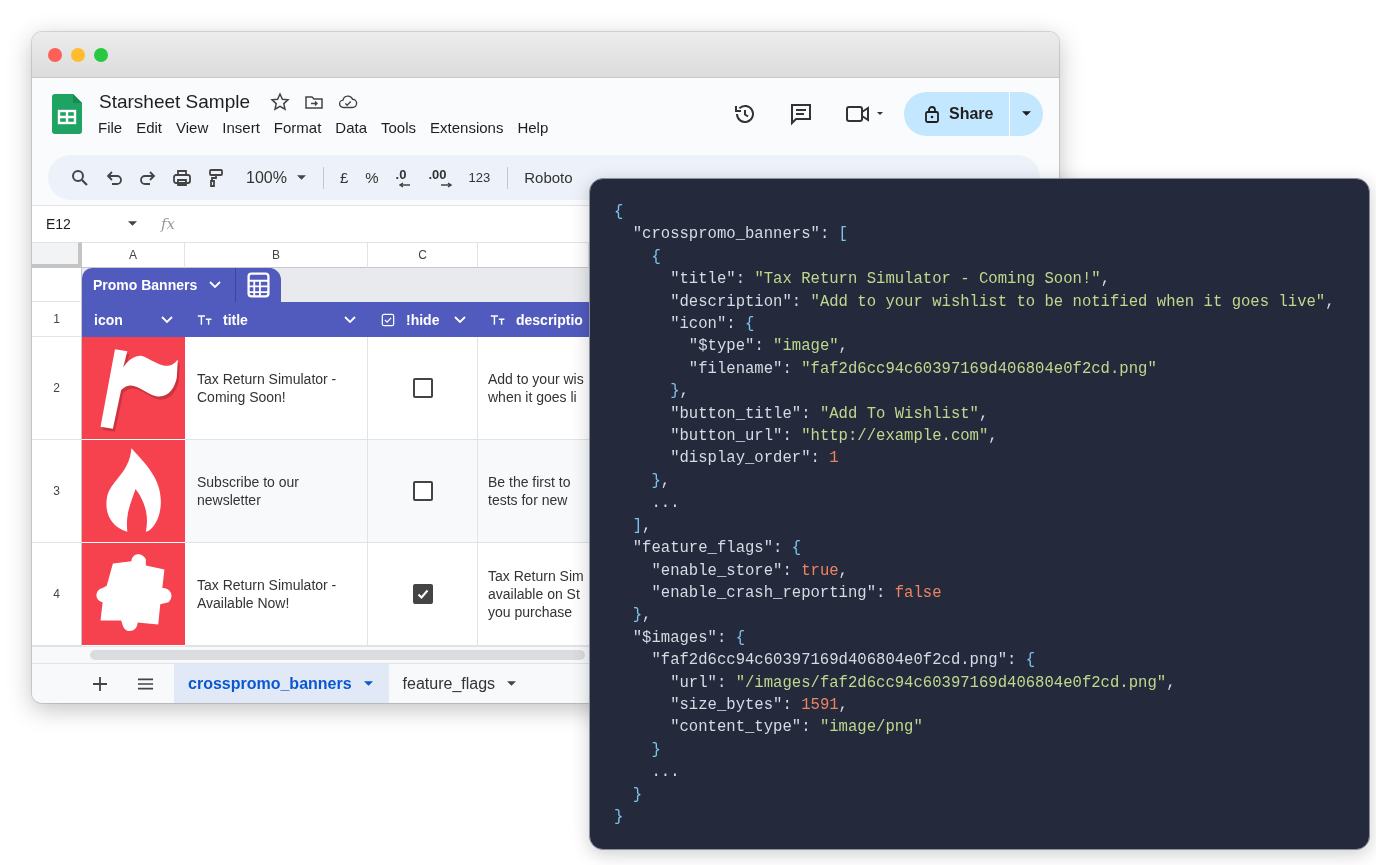  What do you see at coordinates (922, 369) in the screenshot?
I see `code-line: "filename": "faf2d6cc94c60397169d406804e0f2cd.png"` at bounding box center [922, 369].